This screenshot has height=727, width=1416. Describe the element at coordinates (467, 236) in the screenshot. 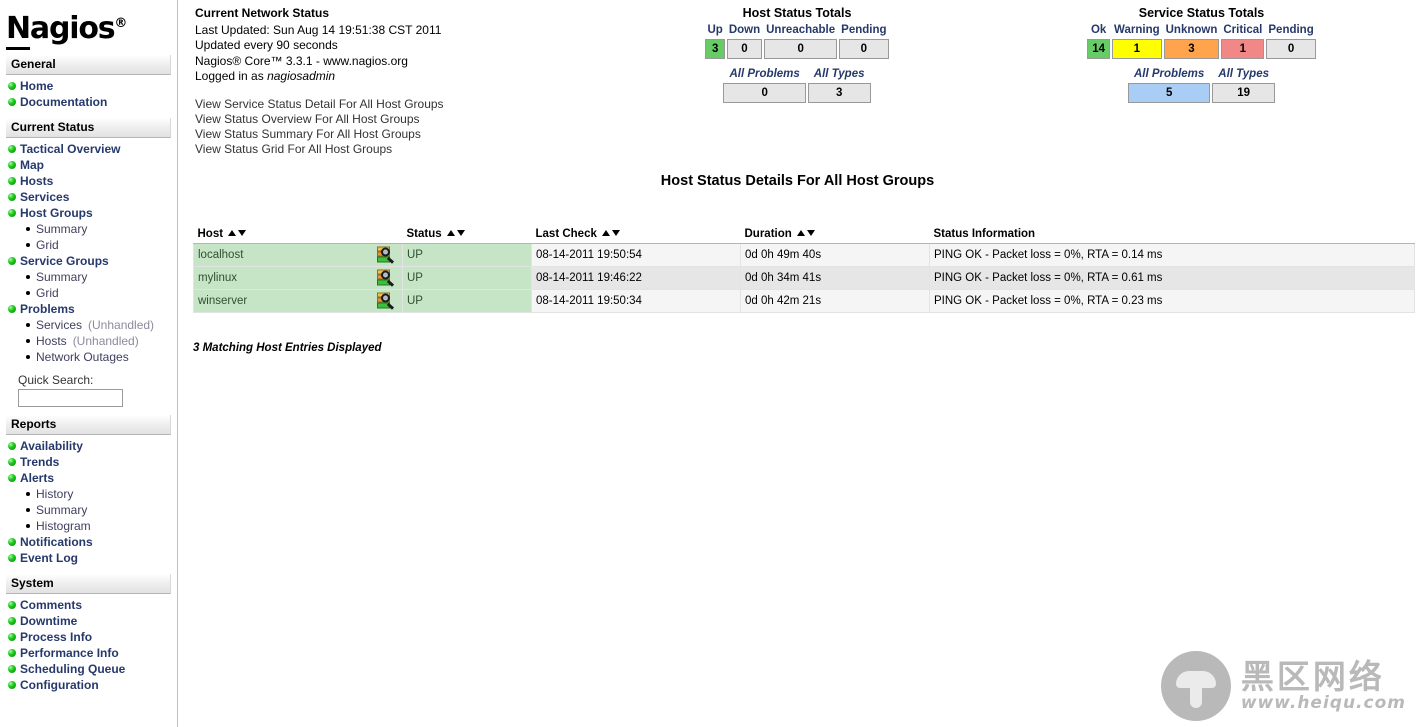

I see `column-header-status: Status` at that location.